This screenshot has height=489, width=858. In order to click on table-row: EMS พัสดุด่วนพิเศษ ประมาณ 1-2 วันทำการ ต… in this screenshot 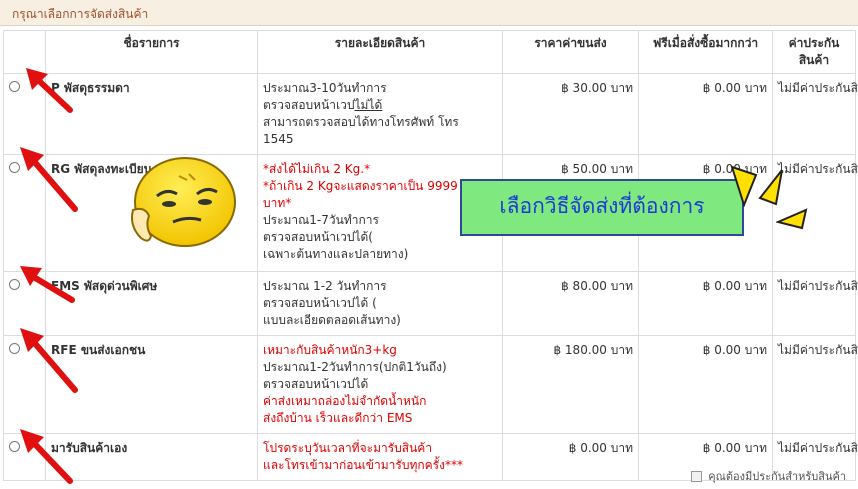, I will do `click(430, 303)`.